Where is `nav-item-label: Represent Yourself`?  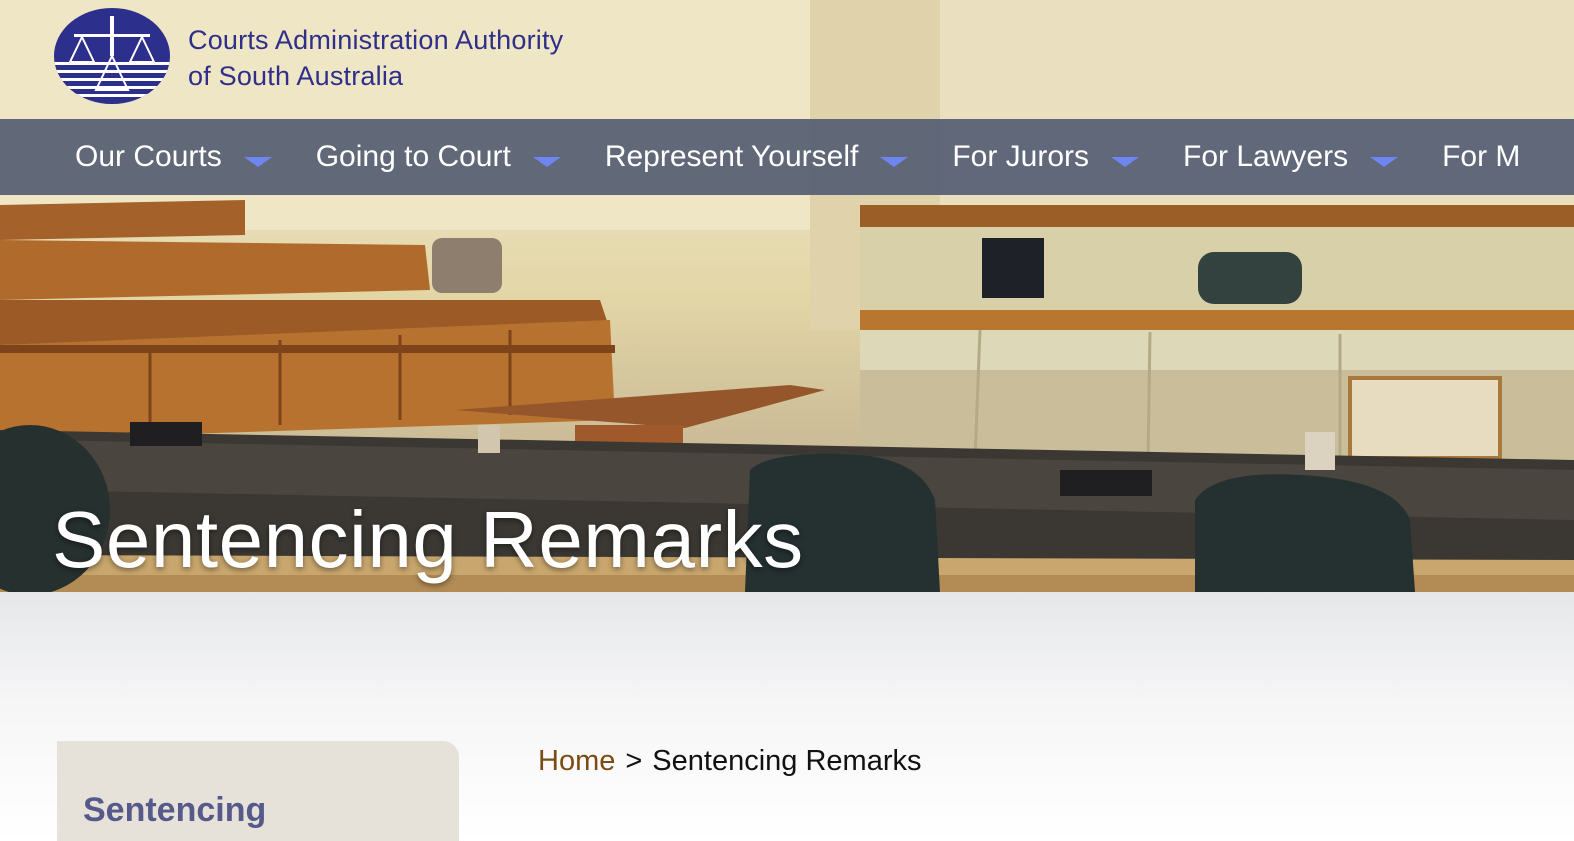 nav-item-label: Represent Yourself is located at coordinates (731, 156).